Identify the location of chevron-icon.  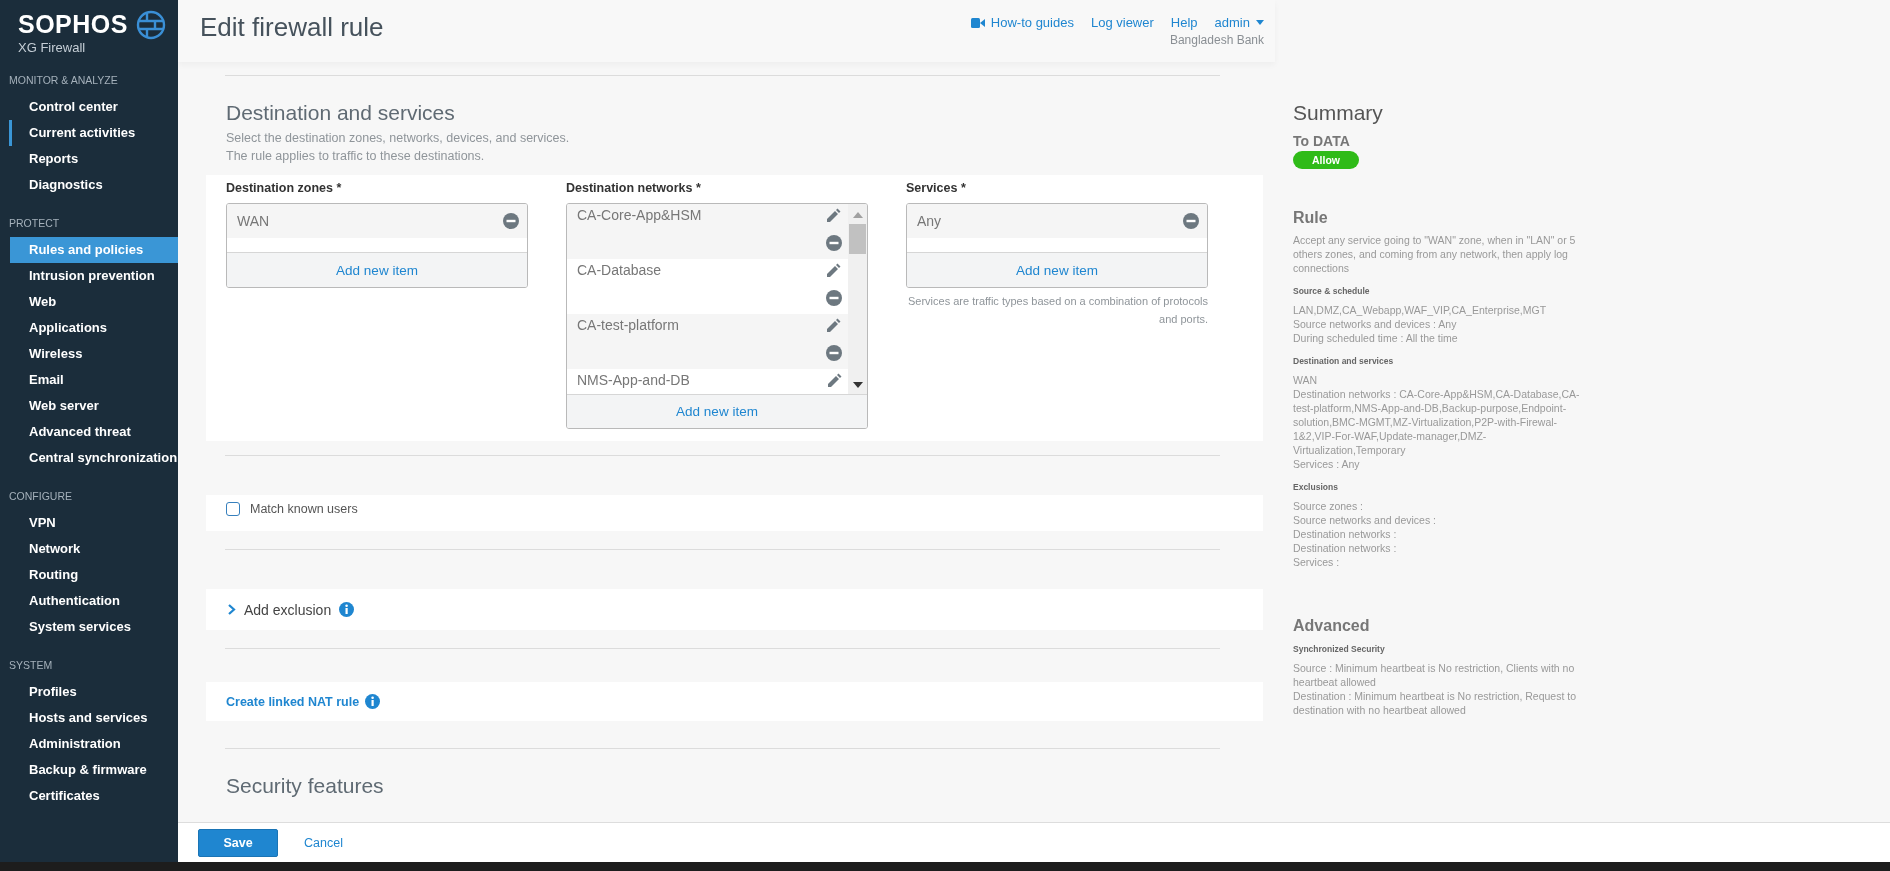
(232, 609).